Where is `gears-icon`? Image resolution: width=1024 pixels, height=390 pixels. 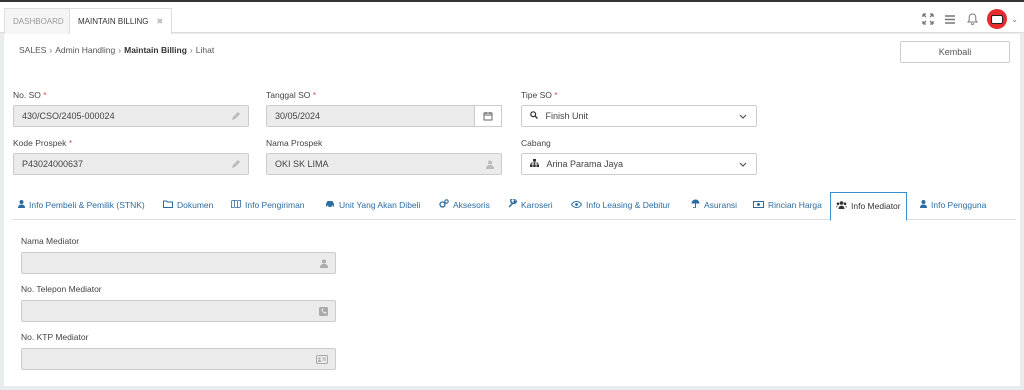
gears-icon is located at coordinates (444, 204).